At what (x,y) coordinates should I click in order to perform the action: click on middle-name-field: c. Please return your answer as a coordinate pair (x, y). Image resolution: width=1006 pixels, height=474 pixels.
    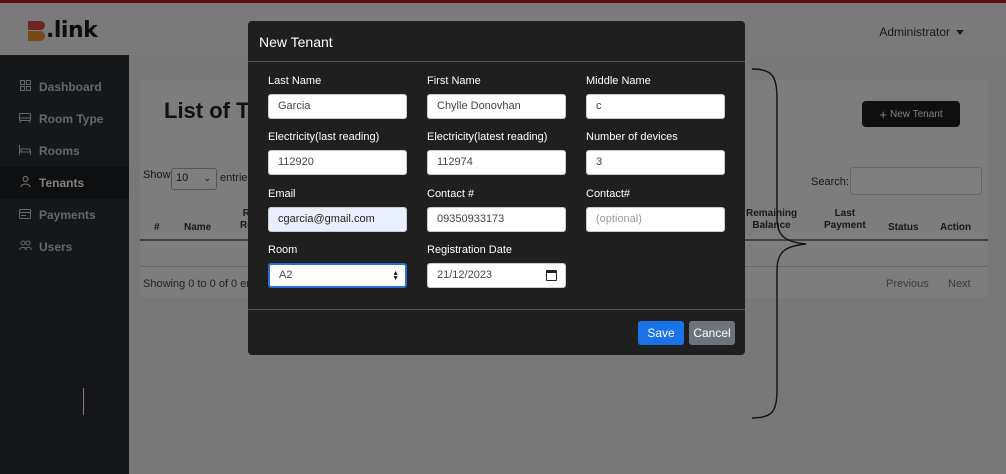
    Looking at the image, I should click on (655, 106).